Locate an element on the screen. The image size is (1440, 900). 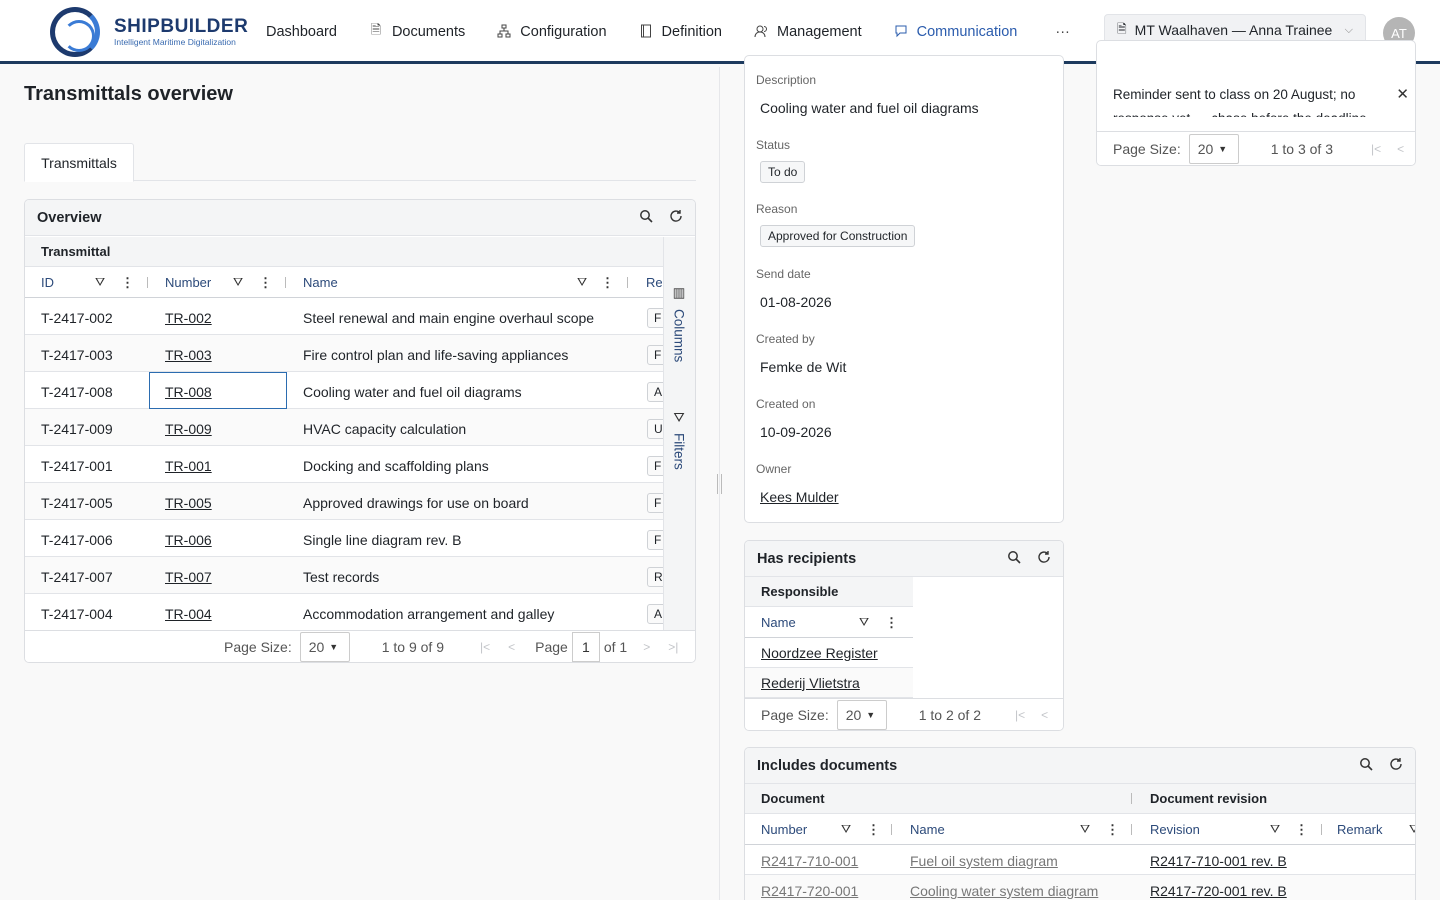
document-icon: 🗎 is located at coordinates (376, 29).